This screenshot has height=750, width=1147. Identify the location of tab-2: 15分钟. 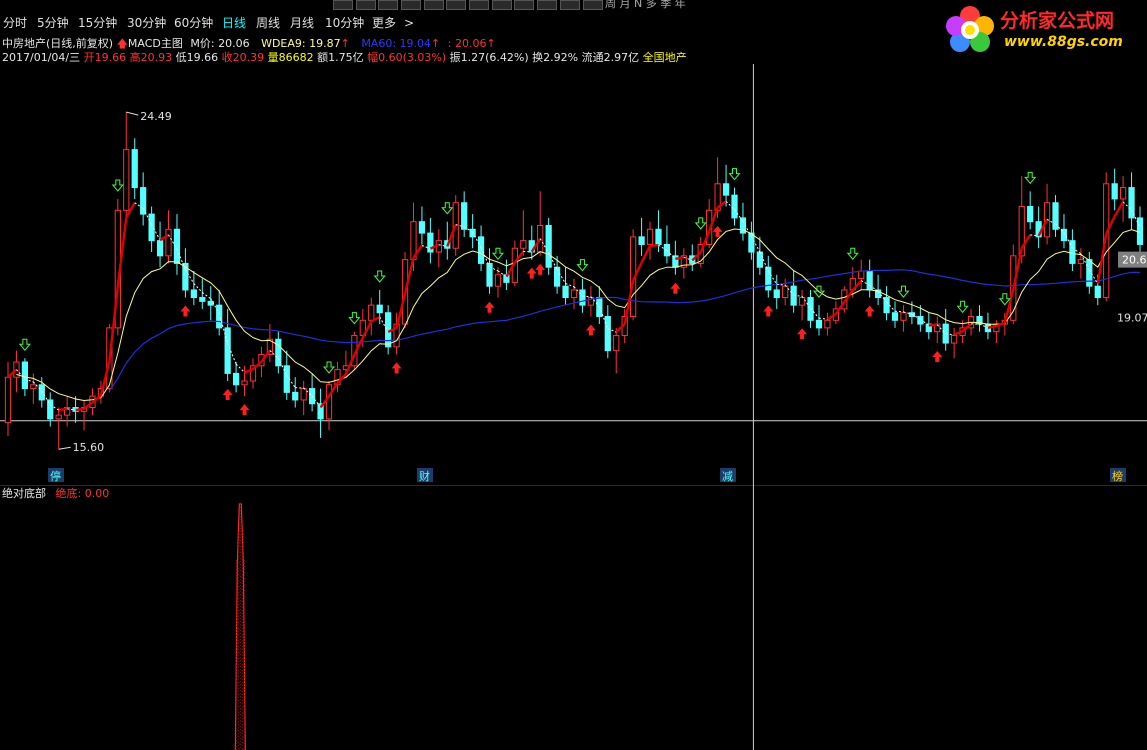
(97, 23).